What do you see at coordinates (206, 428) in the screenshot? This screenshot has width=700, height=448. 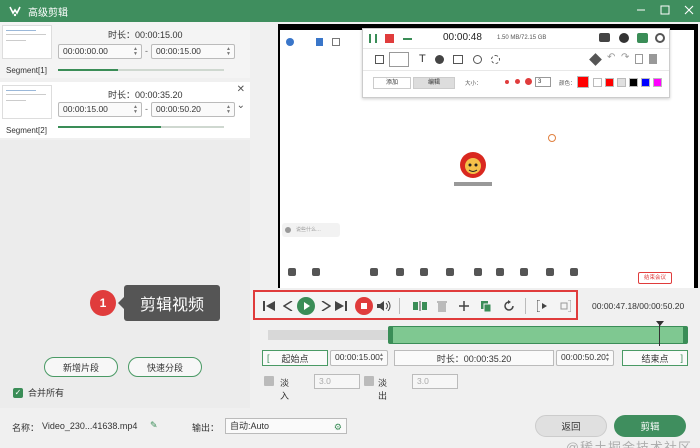 I see `output-label: 输出：` at bounding box center [206, 428].